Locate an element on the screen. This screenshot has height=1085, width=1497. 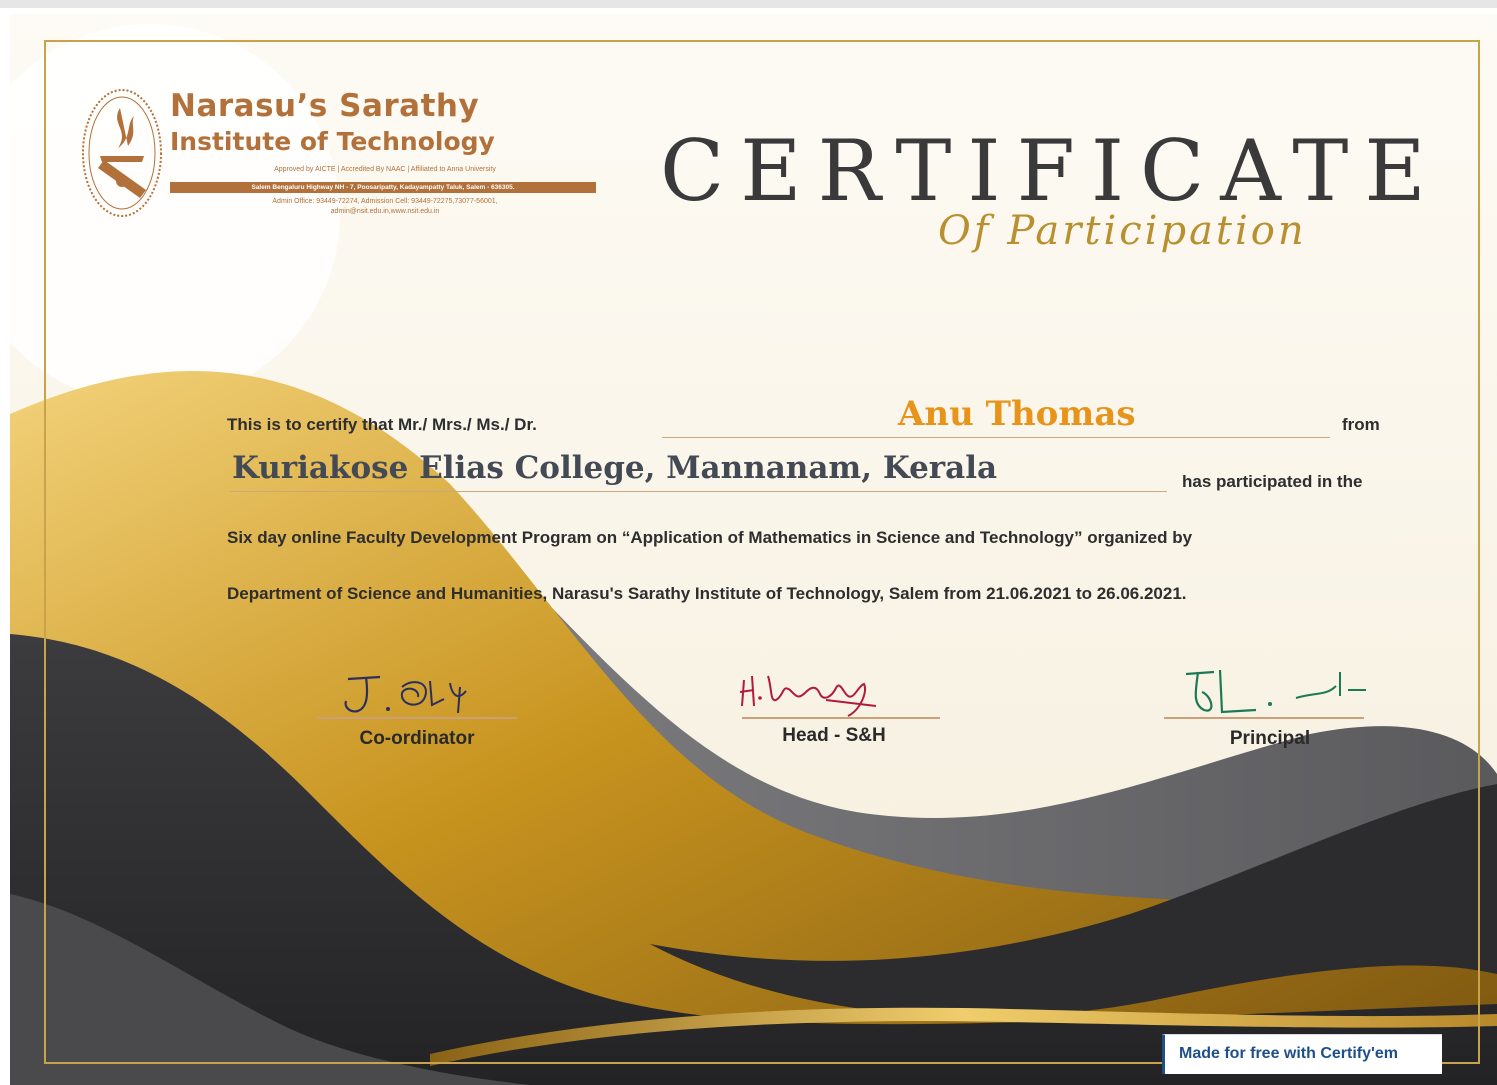
coordinator-label: Co-ordinator is located at coordinates (417, 738).